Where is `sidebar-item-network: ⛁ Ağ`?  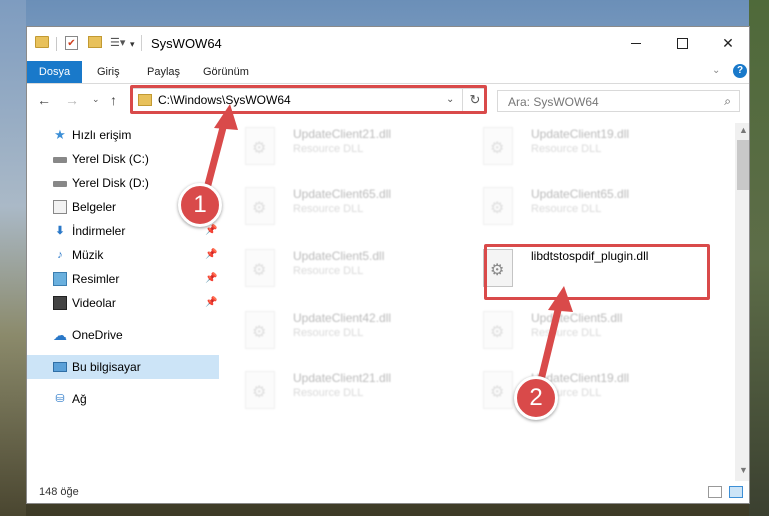
sidebar-item-network: ⛁ Ağ is located at coordinates (123, 399).